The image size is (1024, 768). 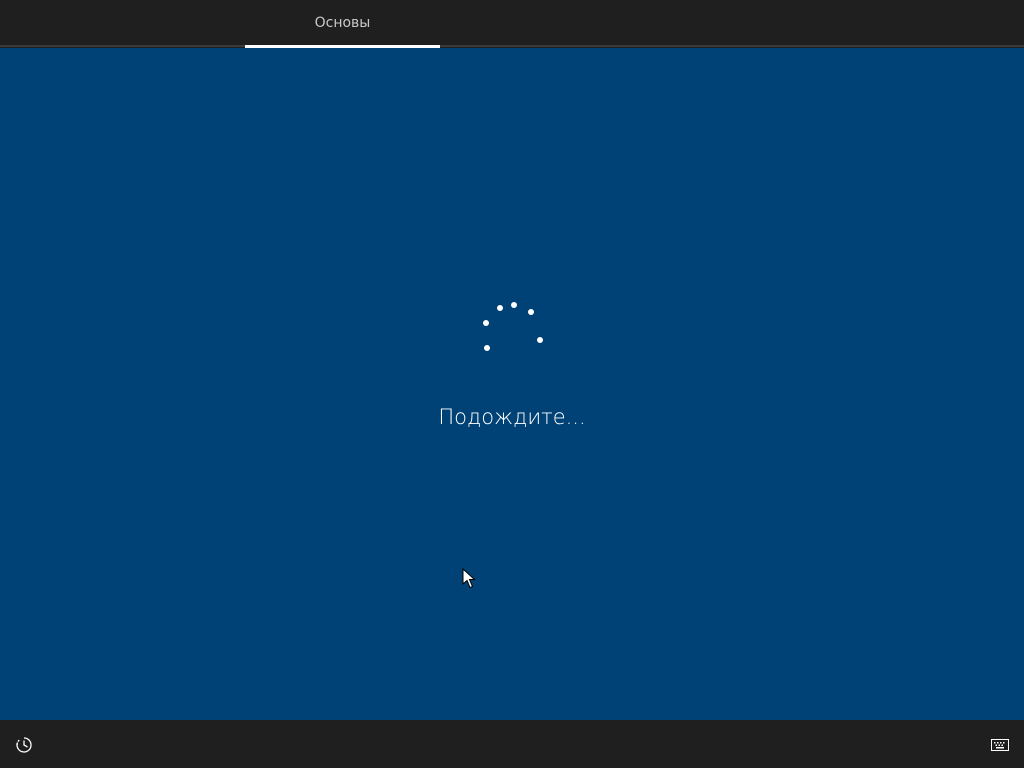 I want to click on topbar-divider, so click(x=512, y=46).